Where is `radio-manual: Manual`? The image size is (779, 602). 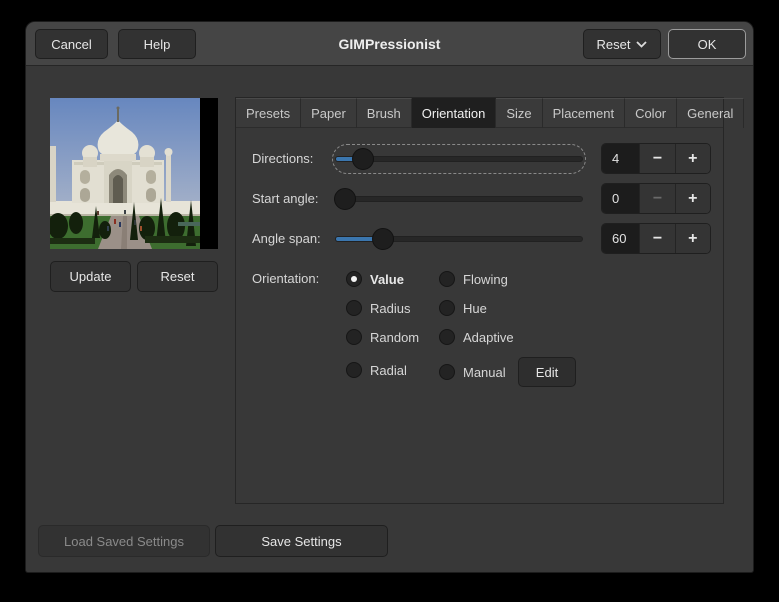
radio-manual: Manual is located at coordinates (472, 372).